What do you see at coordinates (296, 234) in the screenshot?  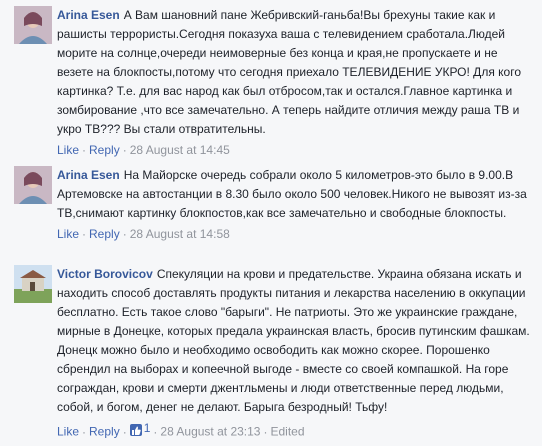 I see `comment-actions: Like · Reply · 28 August at 14:58` at bounding box center [296, 234].